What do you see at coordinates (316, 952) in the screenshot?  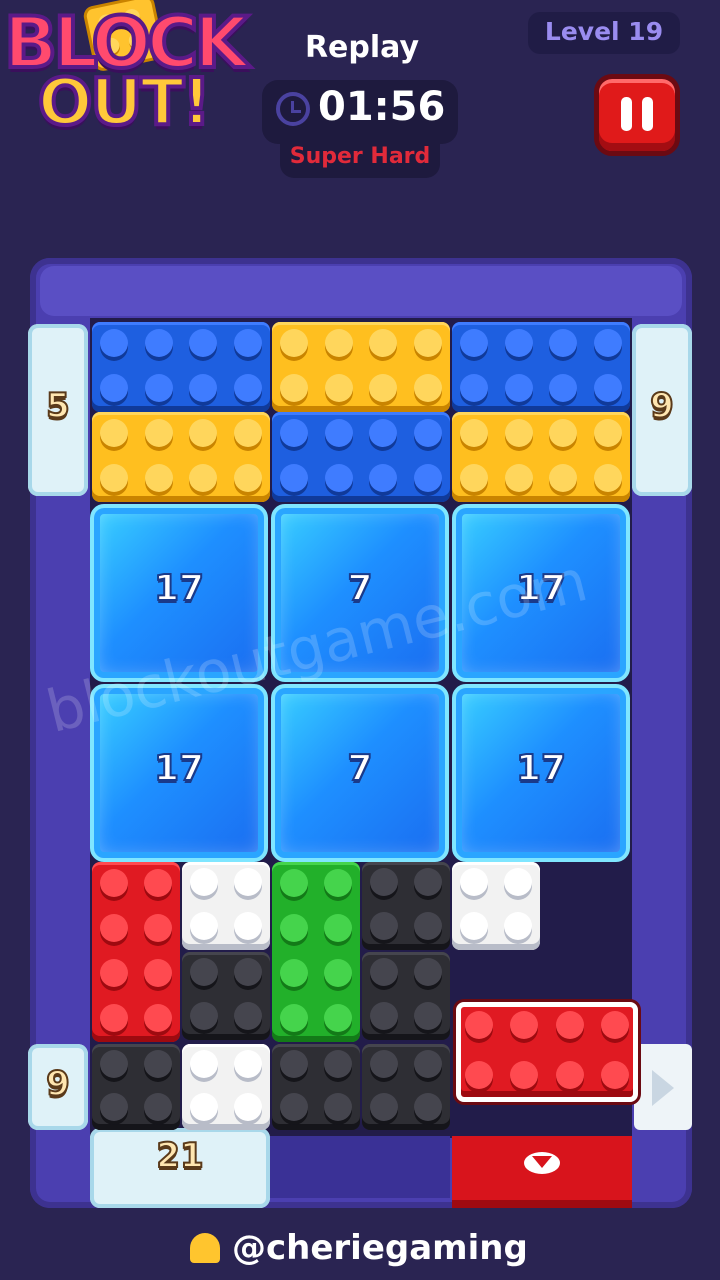 I see `green-lego-block` at bounding box center [316, 952].